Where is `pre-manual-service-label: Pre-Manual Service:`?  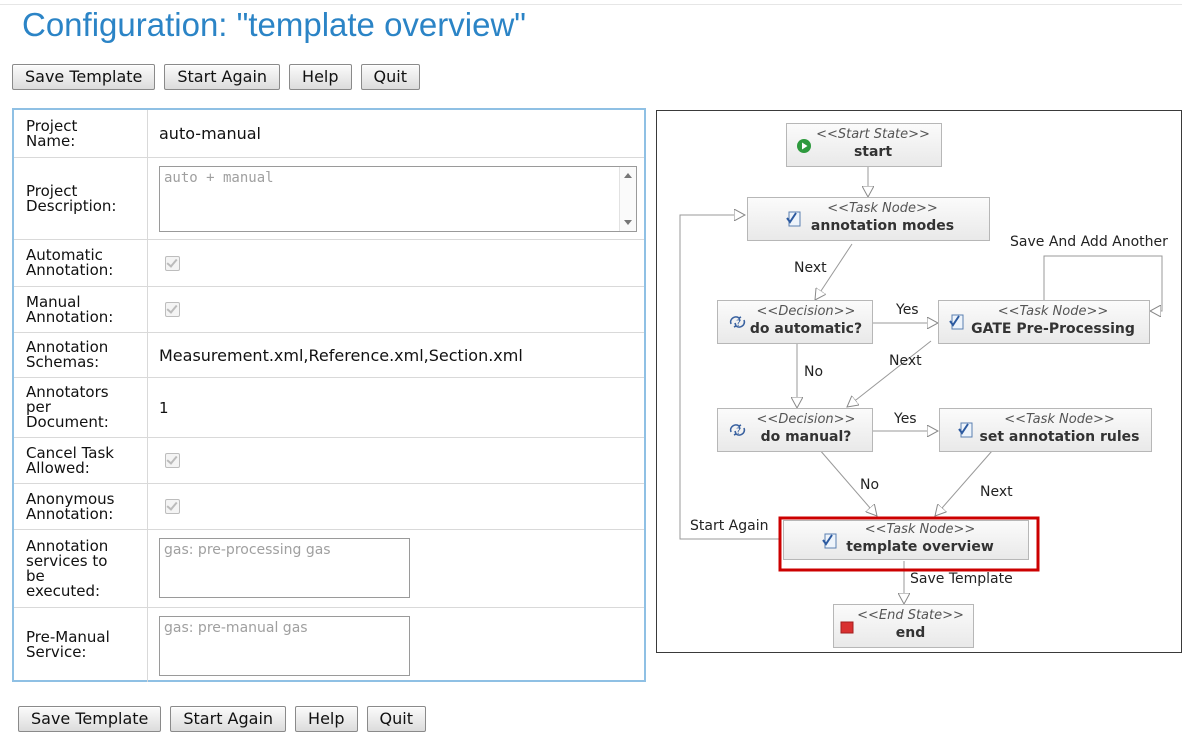 pre-manual-service-label: Pre-Manual Service: is located at coordinates (81, 645).